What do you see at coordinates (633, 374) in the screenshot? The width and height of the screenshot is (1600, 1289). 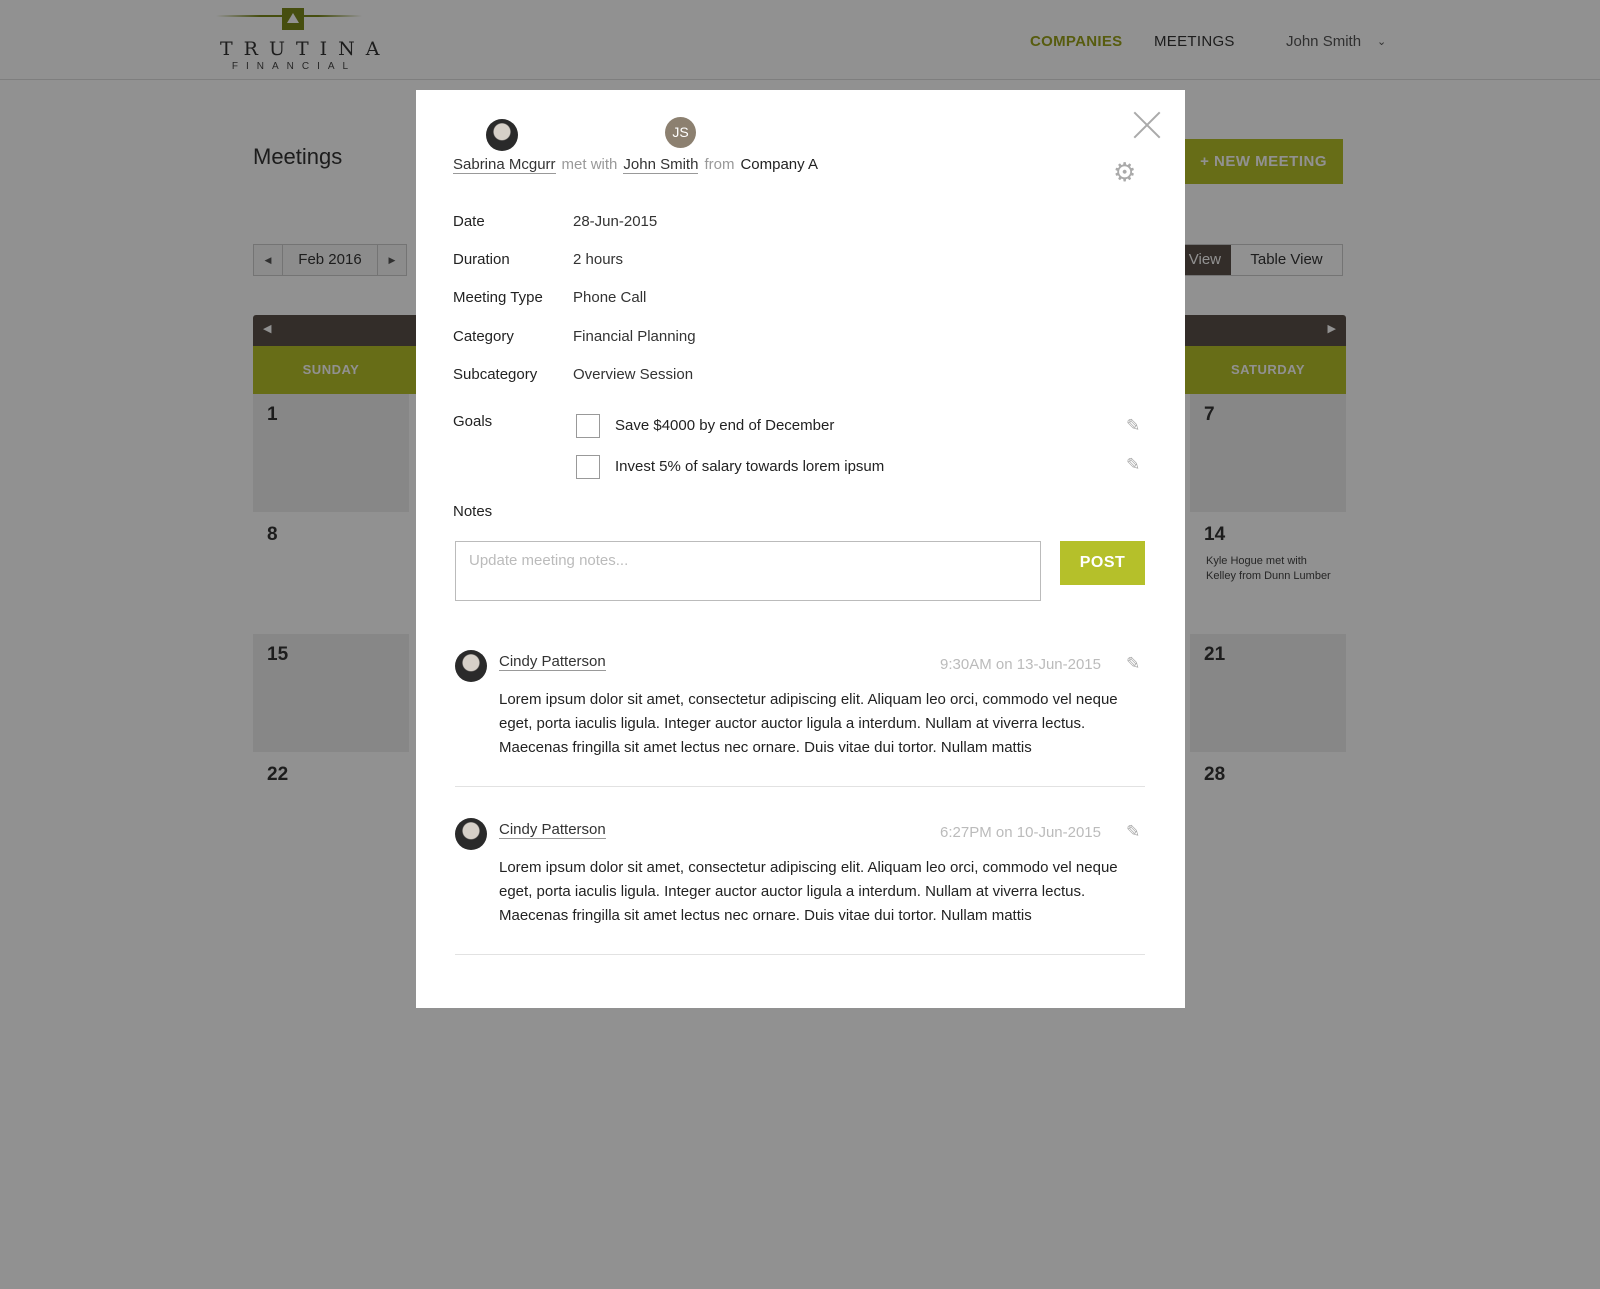 I see `subcategory-value: Overview Session` at bounding box center [633, 374].